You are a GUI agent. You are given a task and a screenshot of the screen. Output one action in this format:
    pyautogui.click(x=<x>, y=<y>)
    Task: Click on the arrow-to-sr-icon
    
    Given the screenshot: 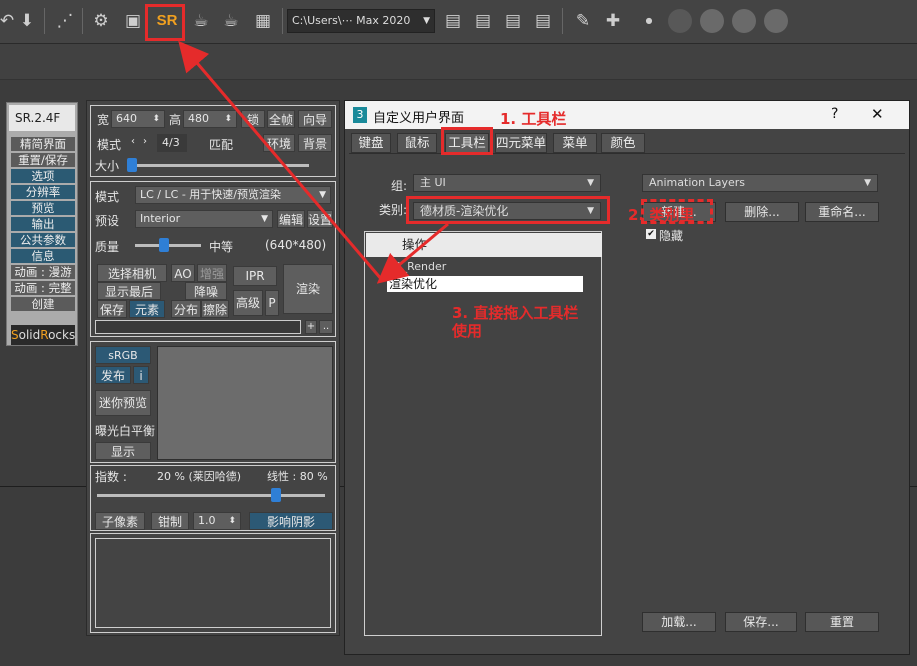 What is the action you would take?
    pyautogui.click(x=281, y=160)
    